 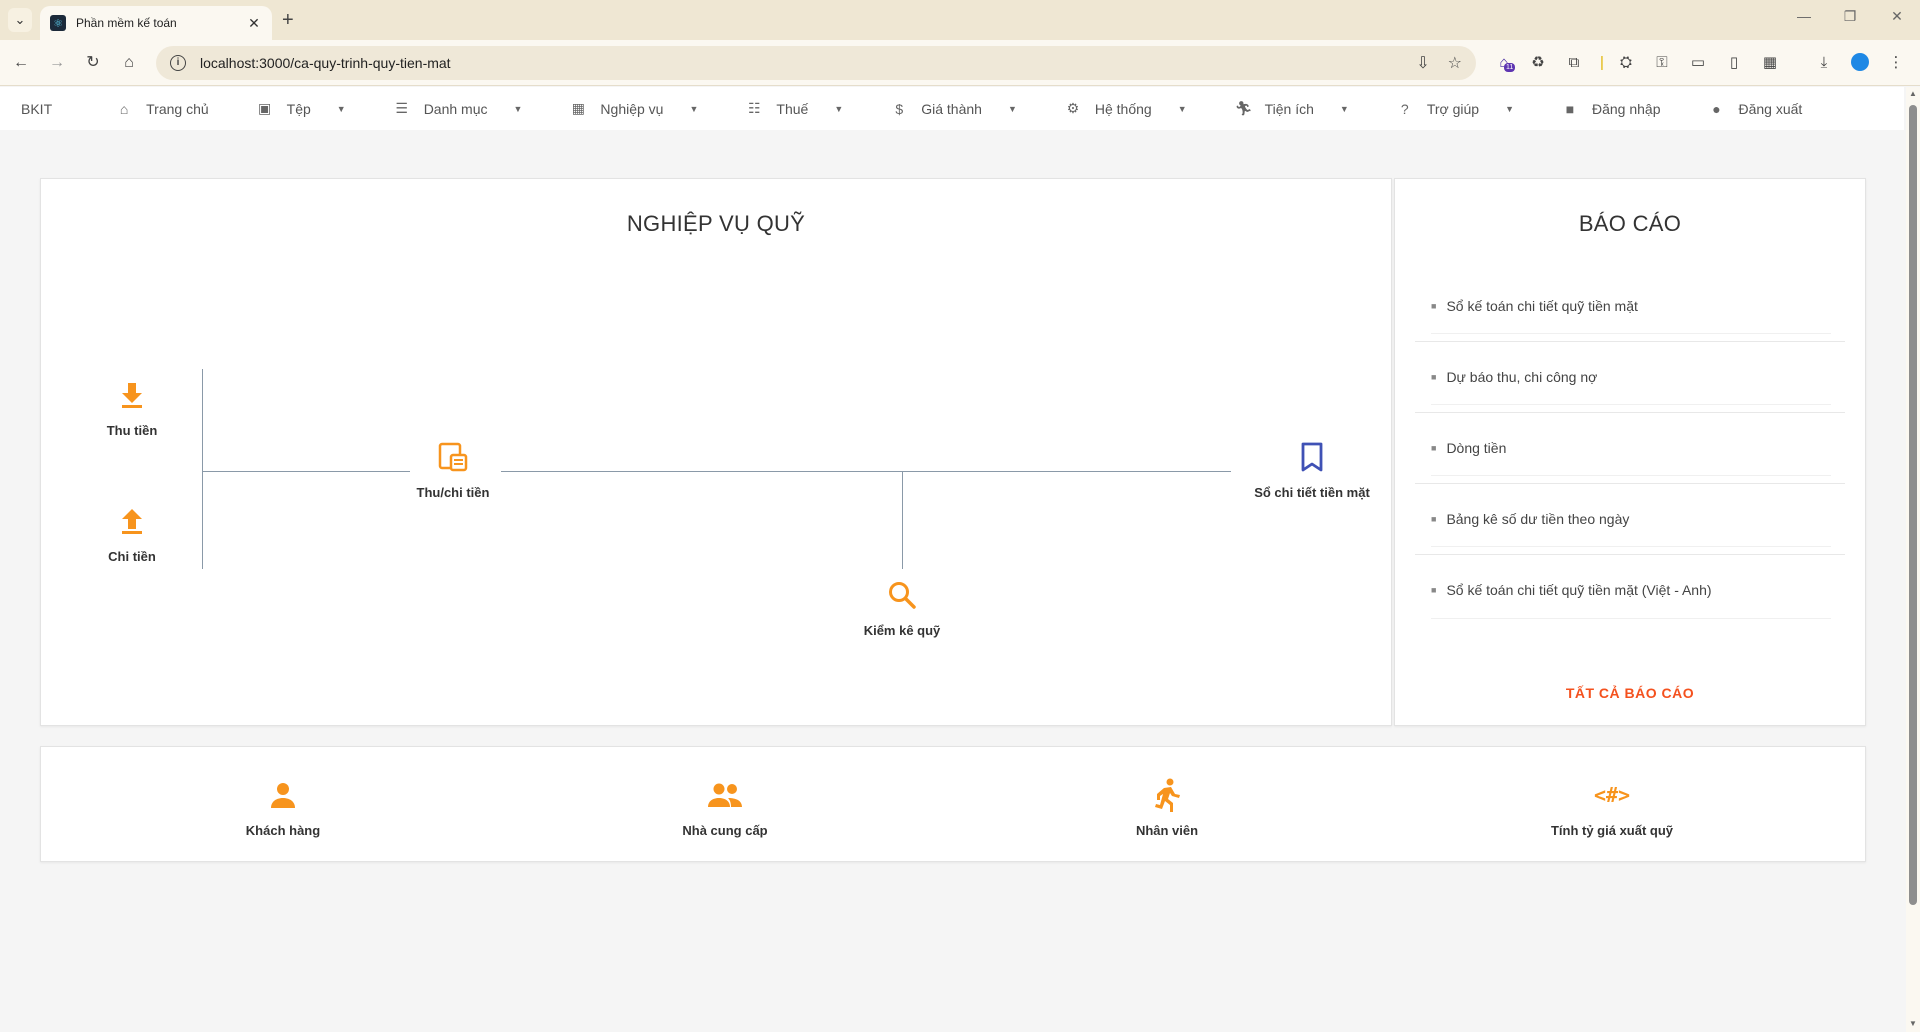 I want to click on react-favicon-icon: ⚛, so click(x=58, y=23).